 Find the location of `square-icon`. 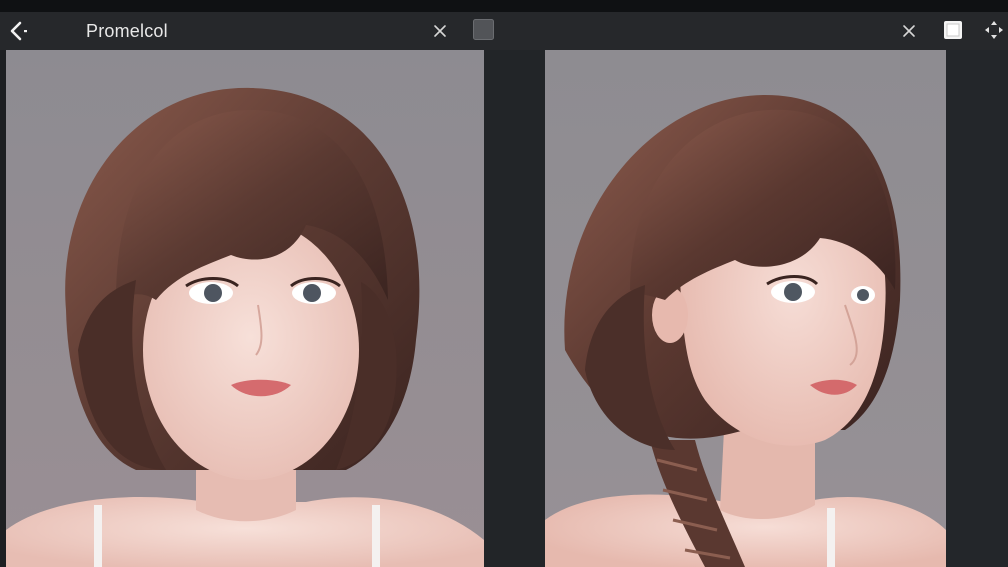

square-icon is located at coordinates (483, 29).